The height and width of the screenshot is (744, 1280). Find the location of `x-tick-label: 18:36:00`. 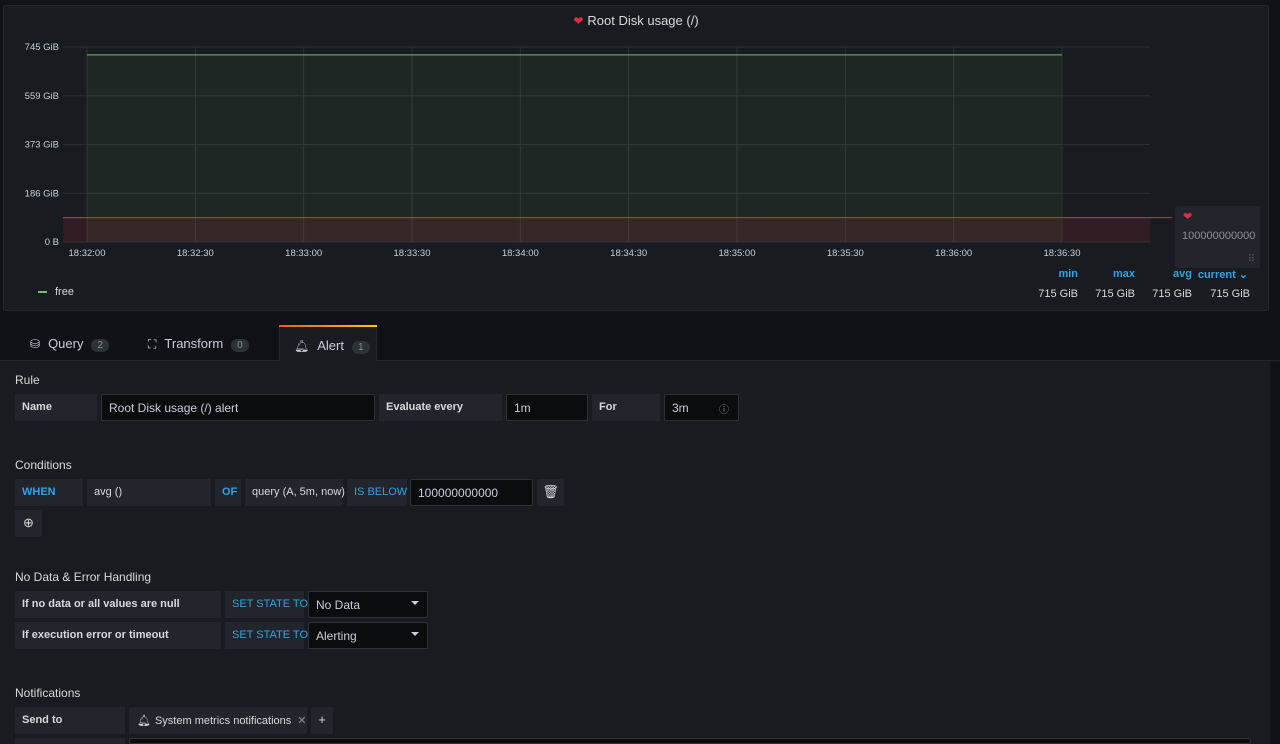

x-tick-label: 18:36:00 is located at coordinates (953, 253).